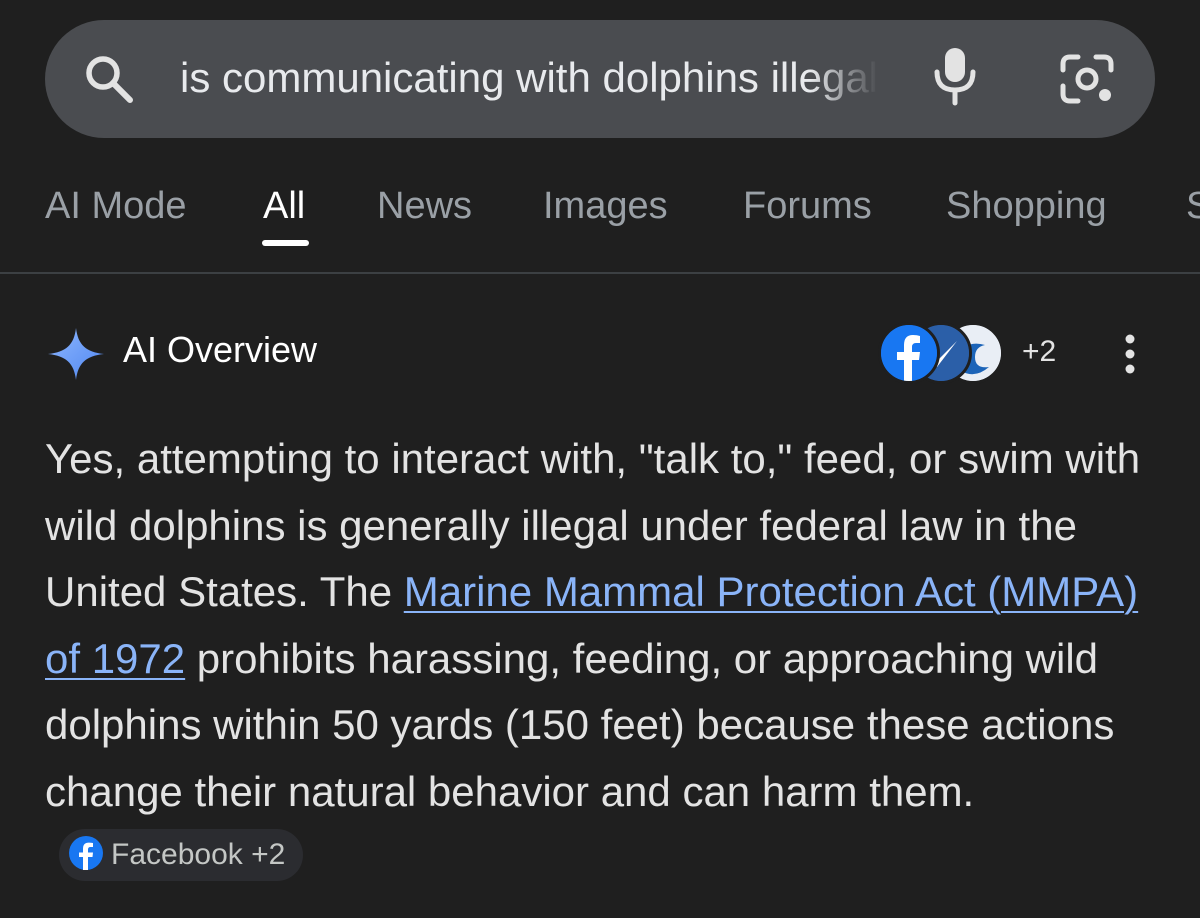  Describe the element at coordinates (955, 76) in the screenshot. I see `mic-icon` at that location.